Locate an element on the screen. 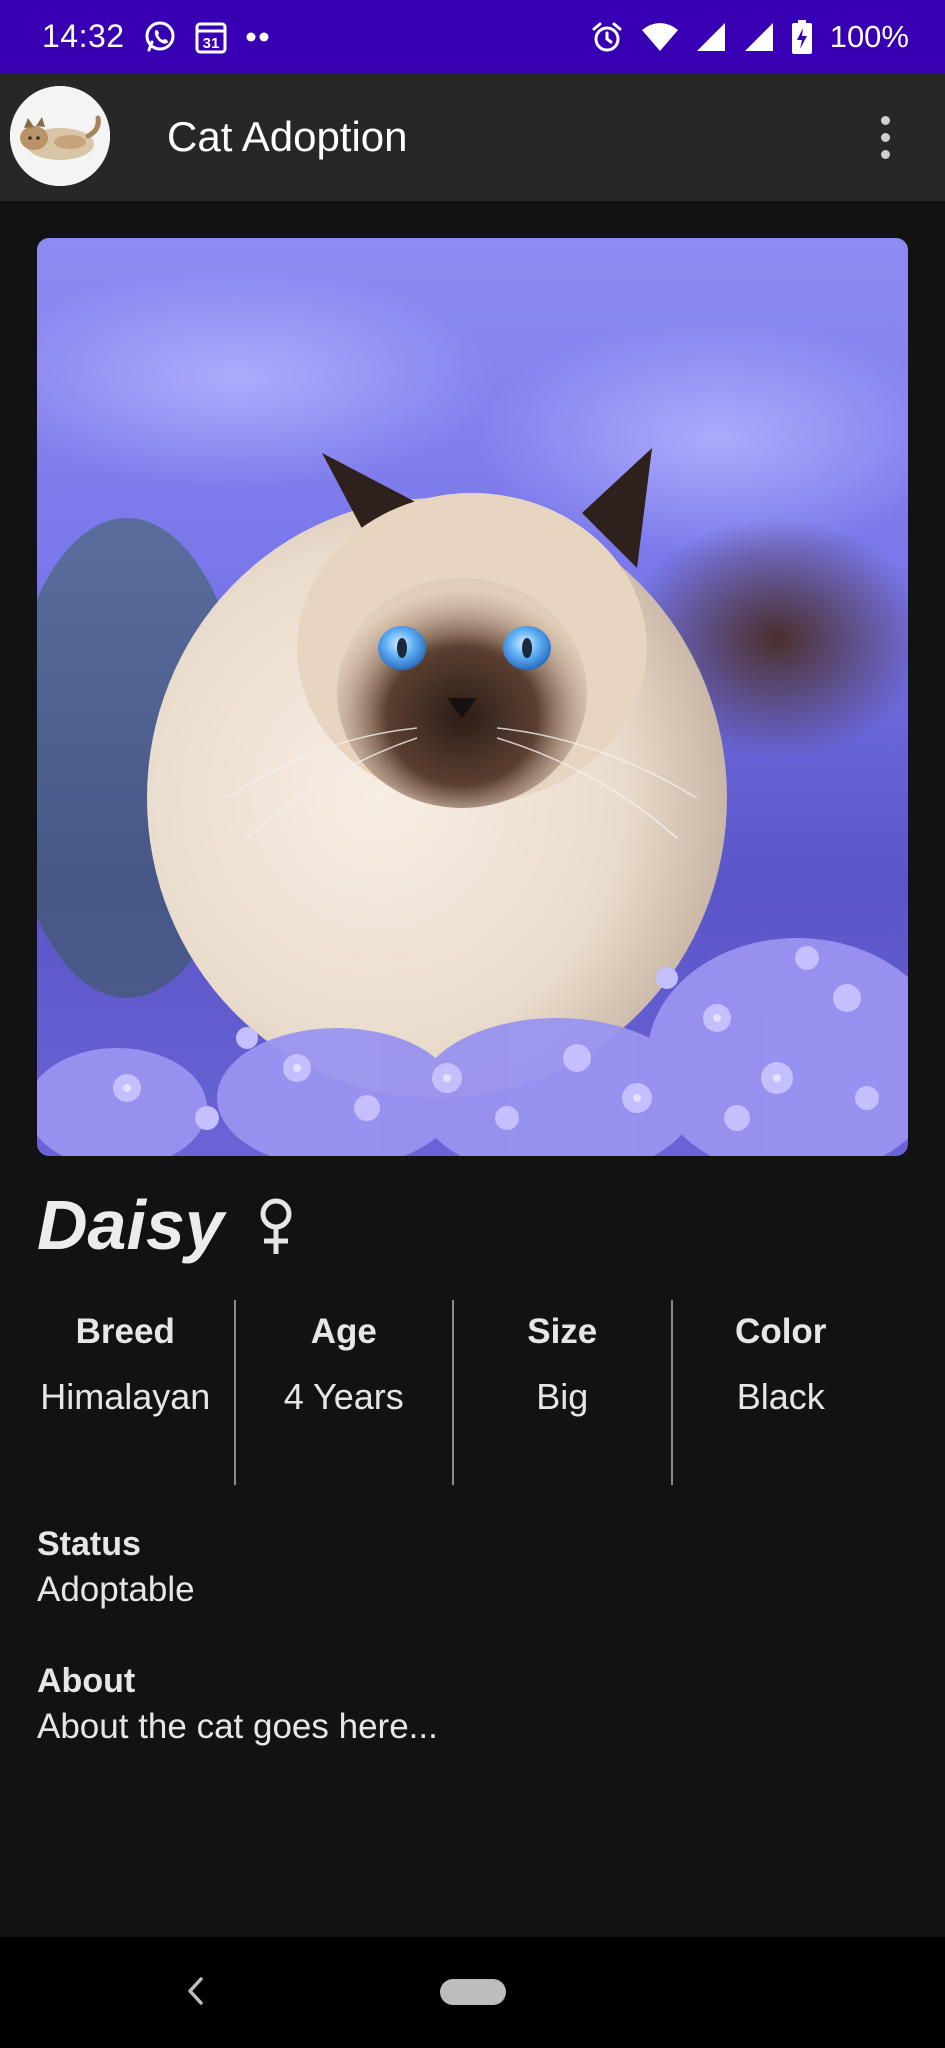 The width and height of the screenshot is (945, 2048). status-bar-left: 14:32 31 is located at coordinates (156, 36).